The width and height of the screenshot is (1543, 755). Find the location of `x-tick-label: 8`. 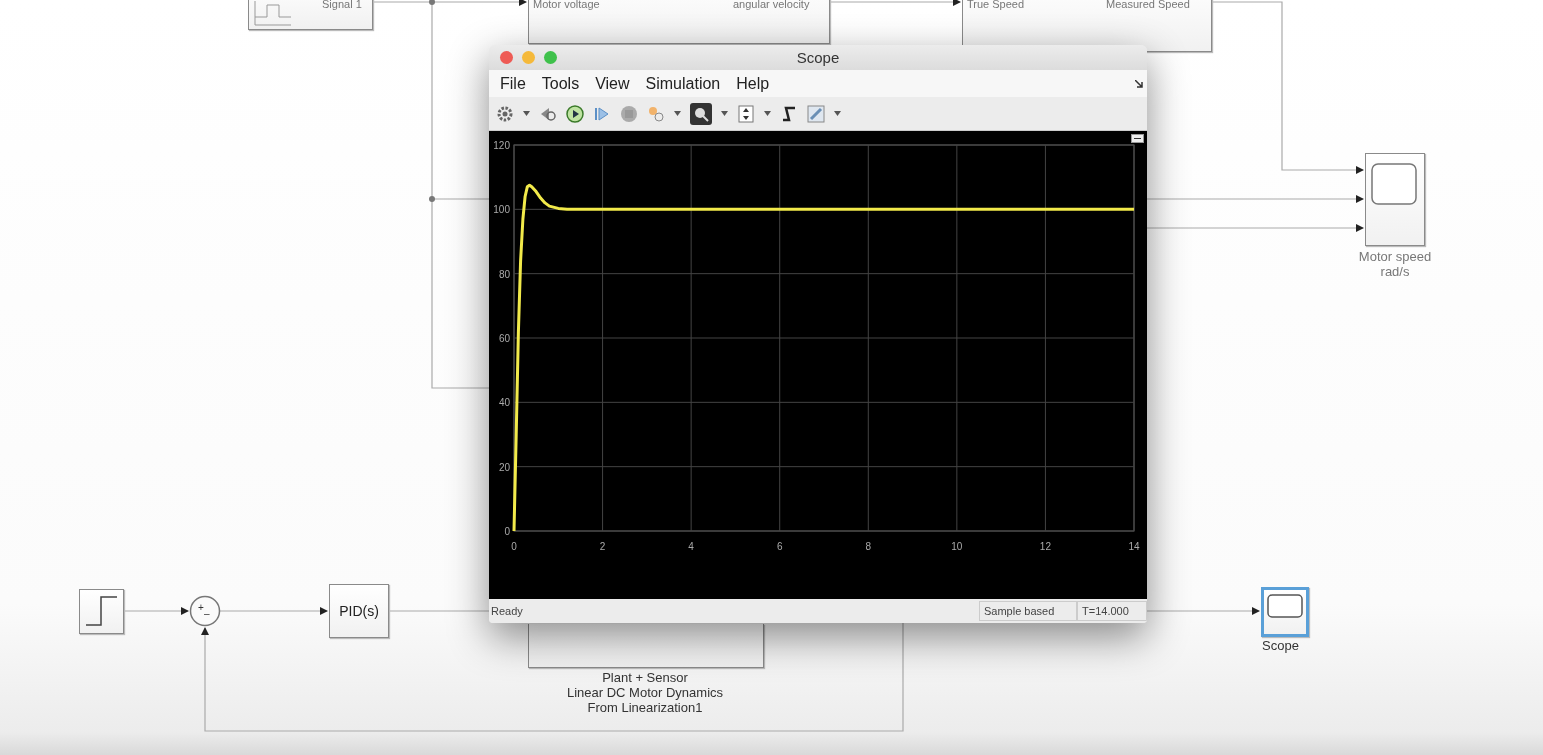

x-tick-label: 8 is located at coordinates (868, 546).